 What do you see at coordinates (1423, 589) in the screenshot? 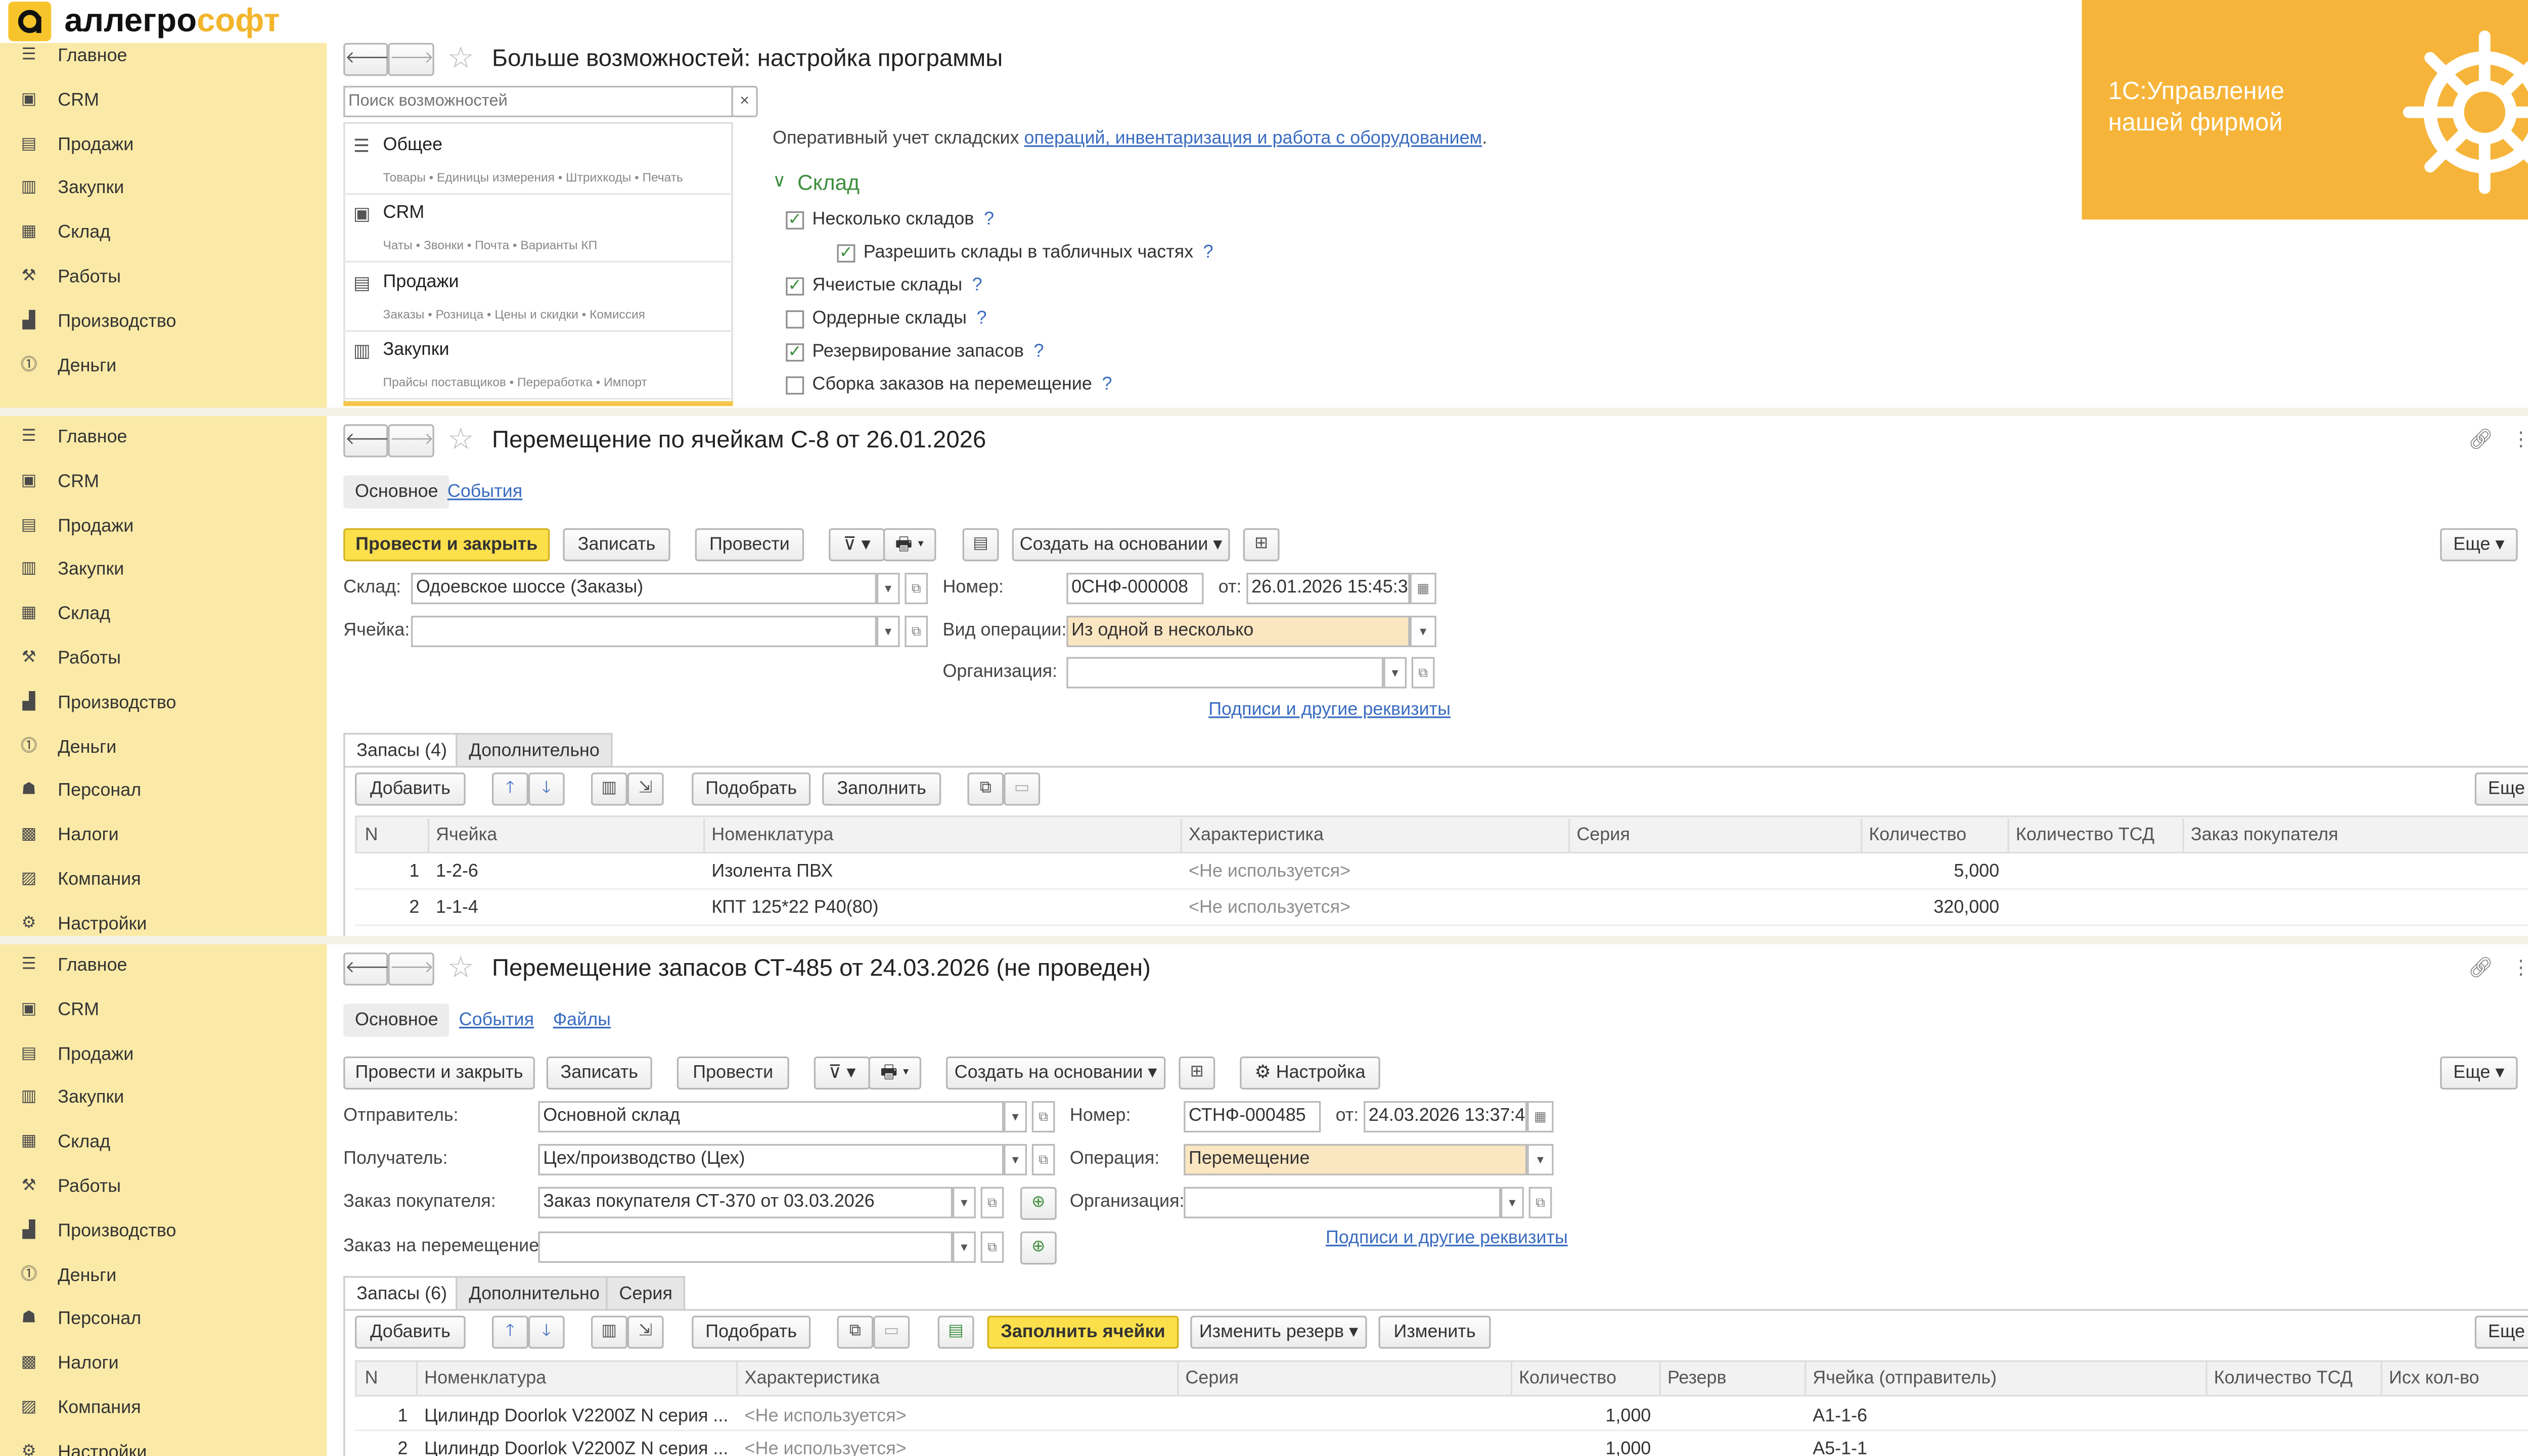
I see `calendar-icon: ▦` at bounding box center [1423, 589].